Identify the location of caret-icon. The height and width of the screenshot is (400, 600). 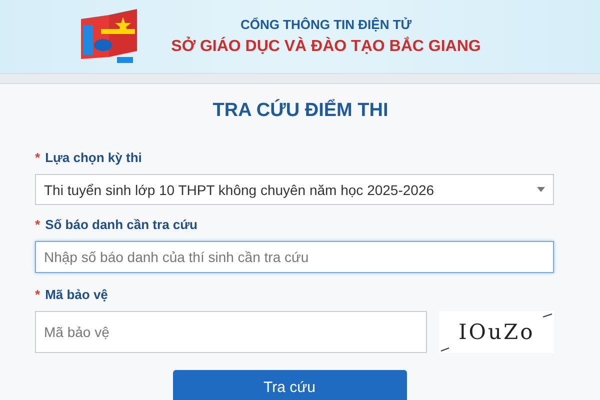
(541, 189).